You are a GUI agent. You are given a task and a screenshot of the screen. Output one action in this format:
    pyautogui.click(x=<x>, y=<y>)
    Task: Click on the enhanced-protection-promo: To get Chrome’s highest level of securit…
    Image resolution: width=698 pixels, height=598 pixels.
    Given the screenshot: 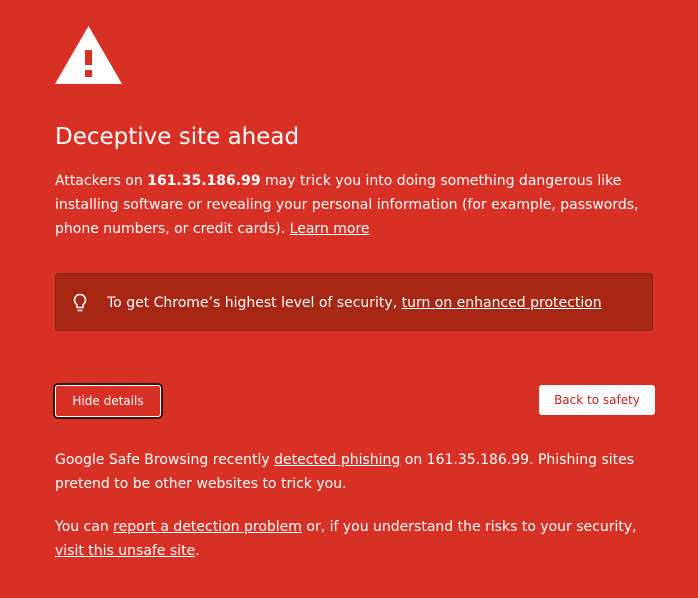 What is the action you would take?
    pyautogui.click(x=354, y=302)
    